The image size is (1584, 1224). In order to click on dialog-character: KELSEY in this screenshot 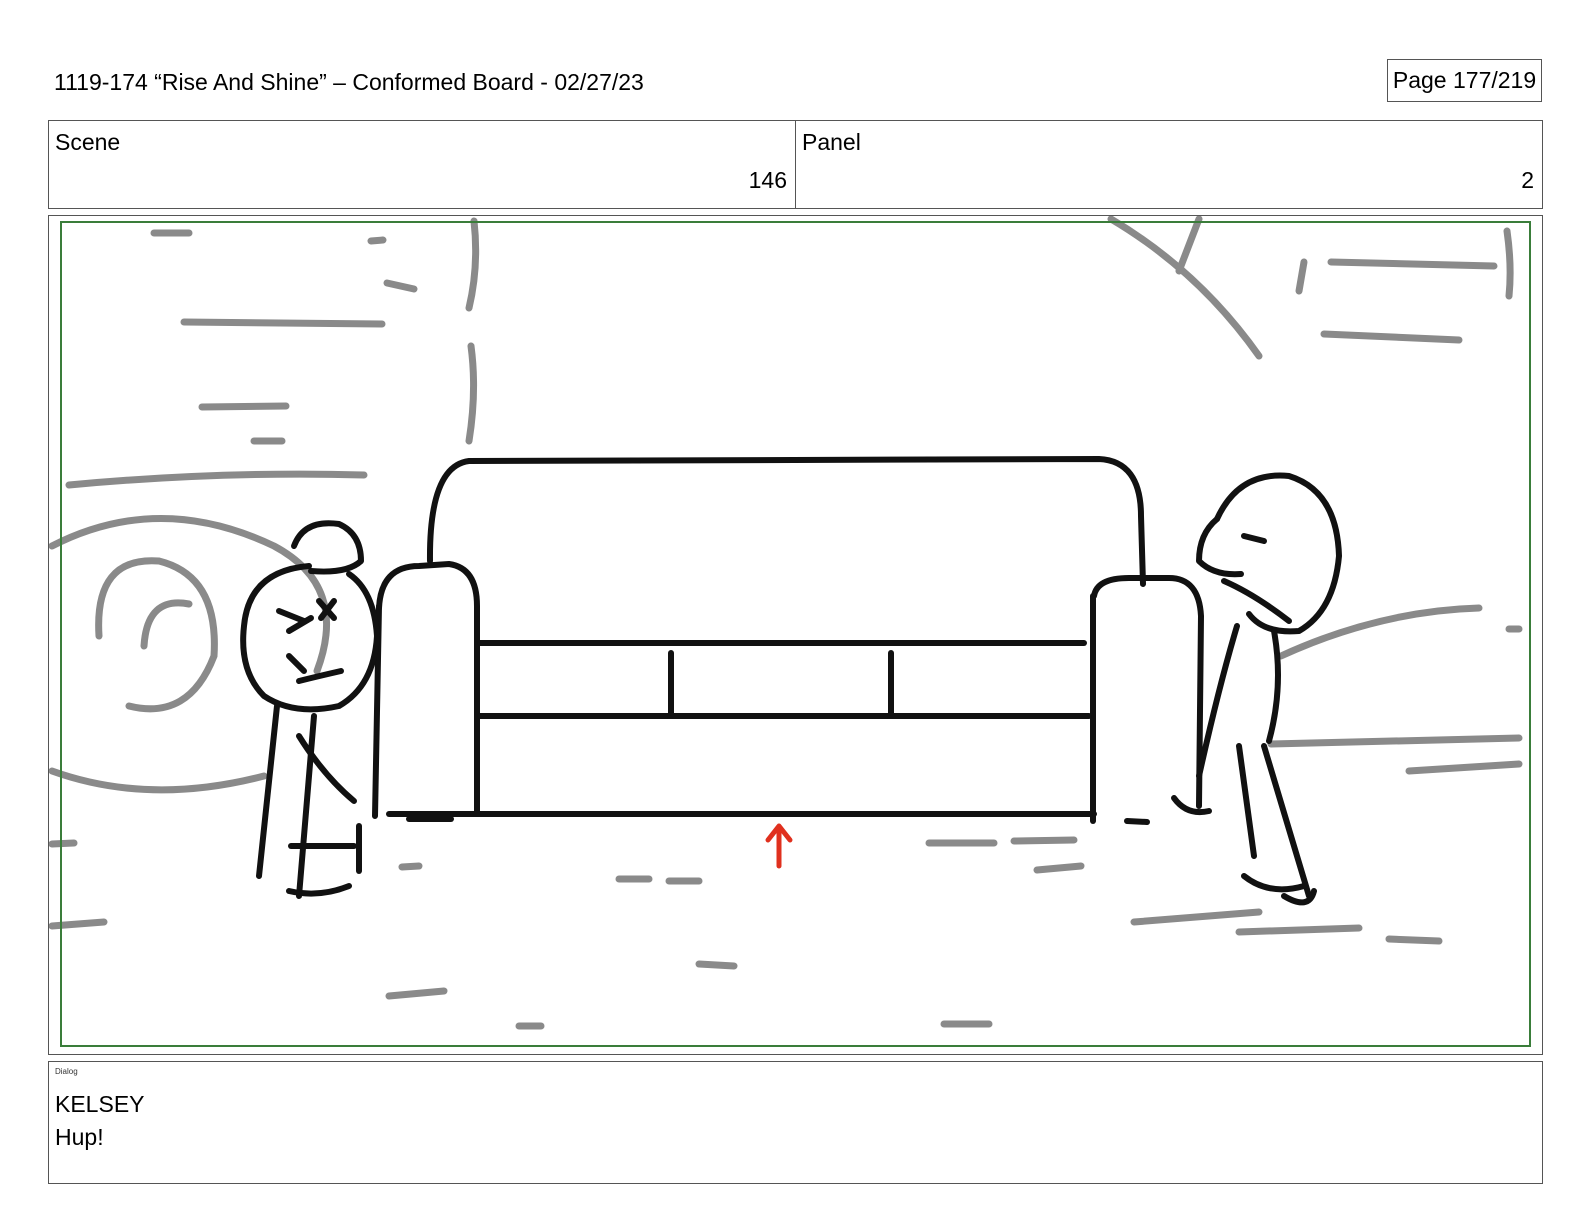, I will do `click(100, 1104)`.